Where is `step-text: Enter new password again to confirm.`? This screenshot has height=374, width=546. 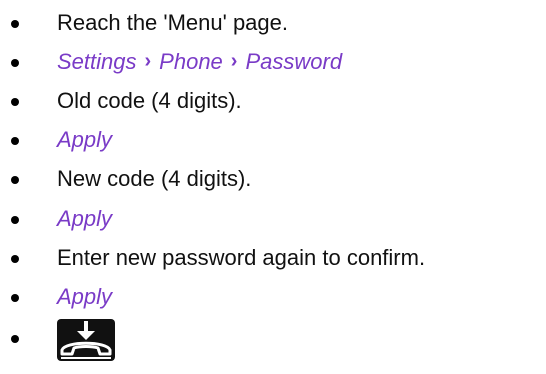
step-text: Enter new password again to confirm. is located at coordinates (241, 257).